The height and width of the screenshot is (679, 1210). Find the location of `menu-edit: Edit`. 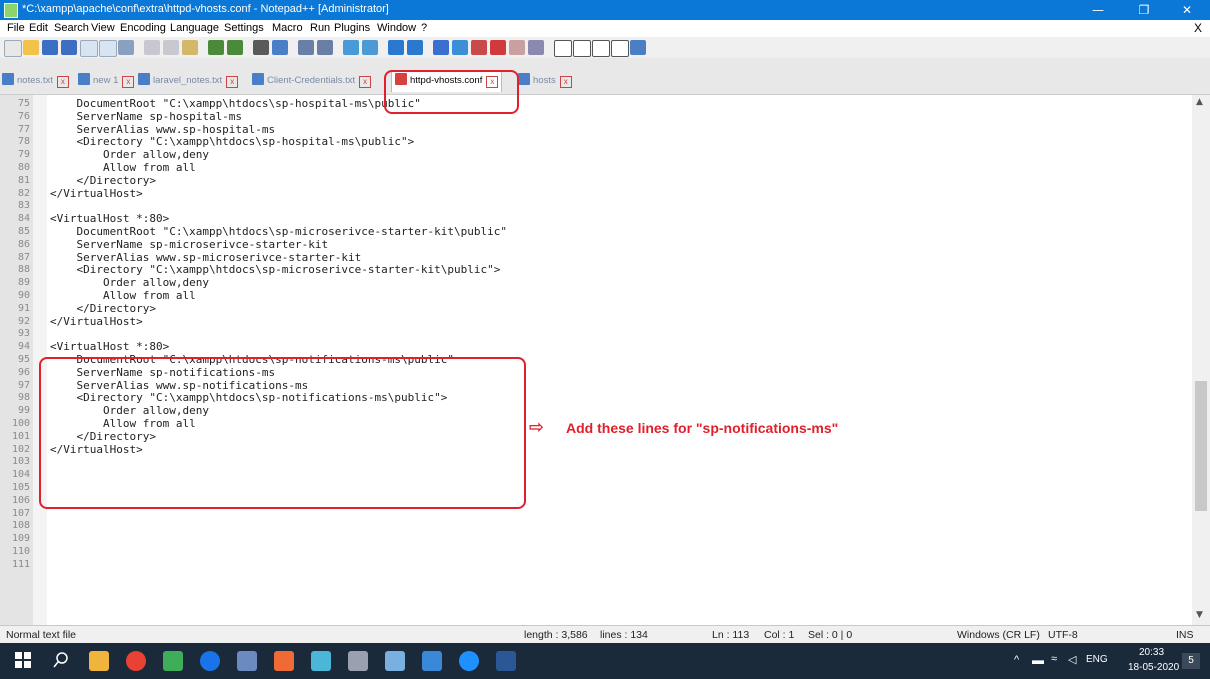

menu-edit: Edit is located at coordinates (38, 28).